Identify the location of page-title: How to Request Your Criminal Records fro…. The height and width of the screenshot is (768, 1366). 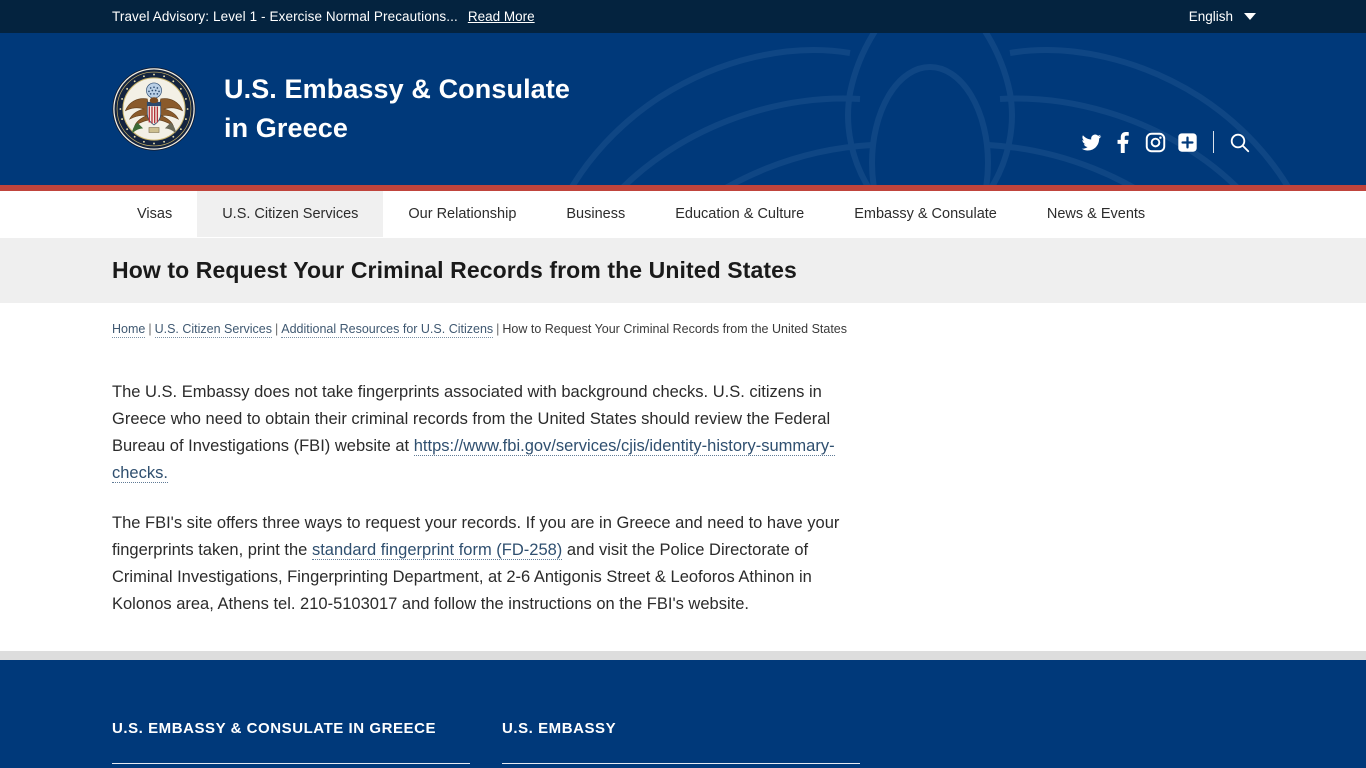
(454, 270).